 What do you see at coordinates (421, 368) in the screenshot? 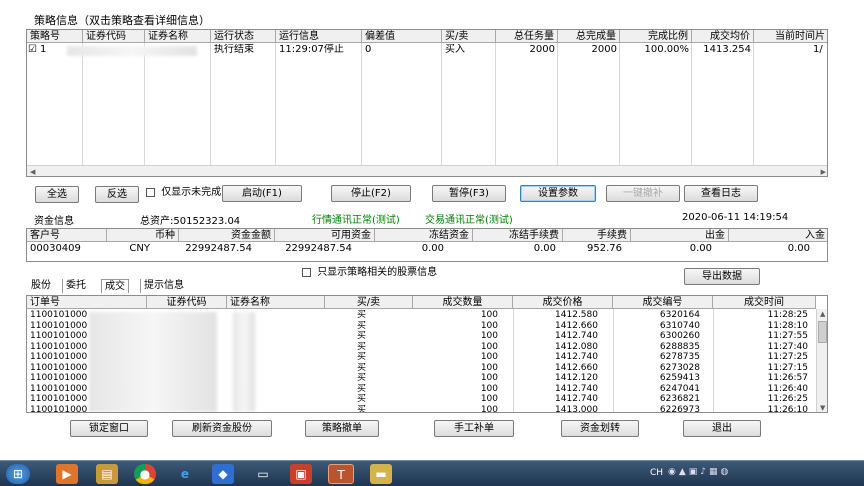
I see `table-row: 11001010000 买 100 1412.660 6273028 11:27:15` at bounding box center [421, 368].